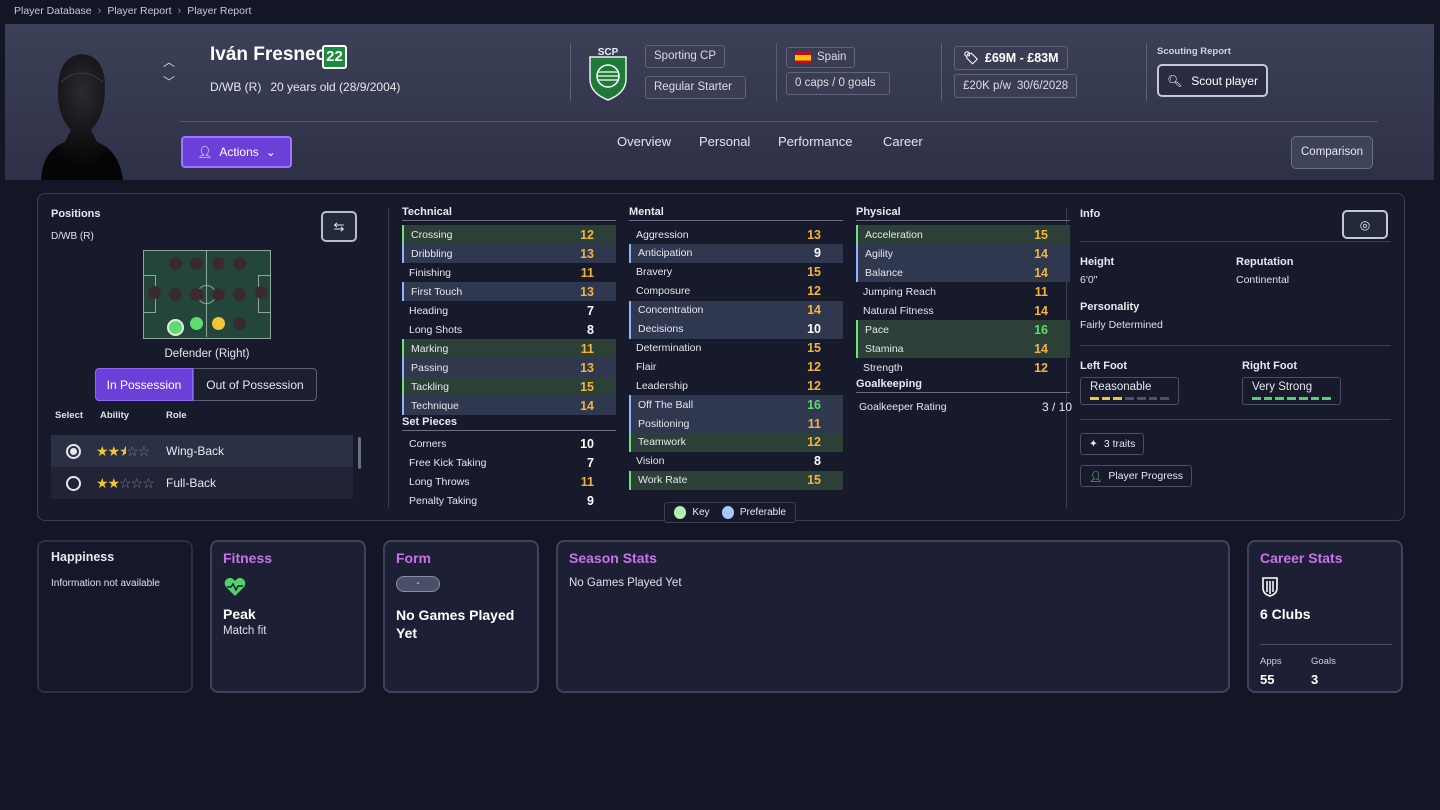  I want to click on attribute-row: Off The Ball 16, so click(736, 405).